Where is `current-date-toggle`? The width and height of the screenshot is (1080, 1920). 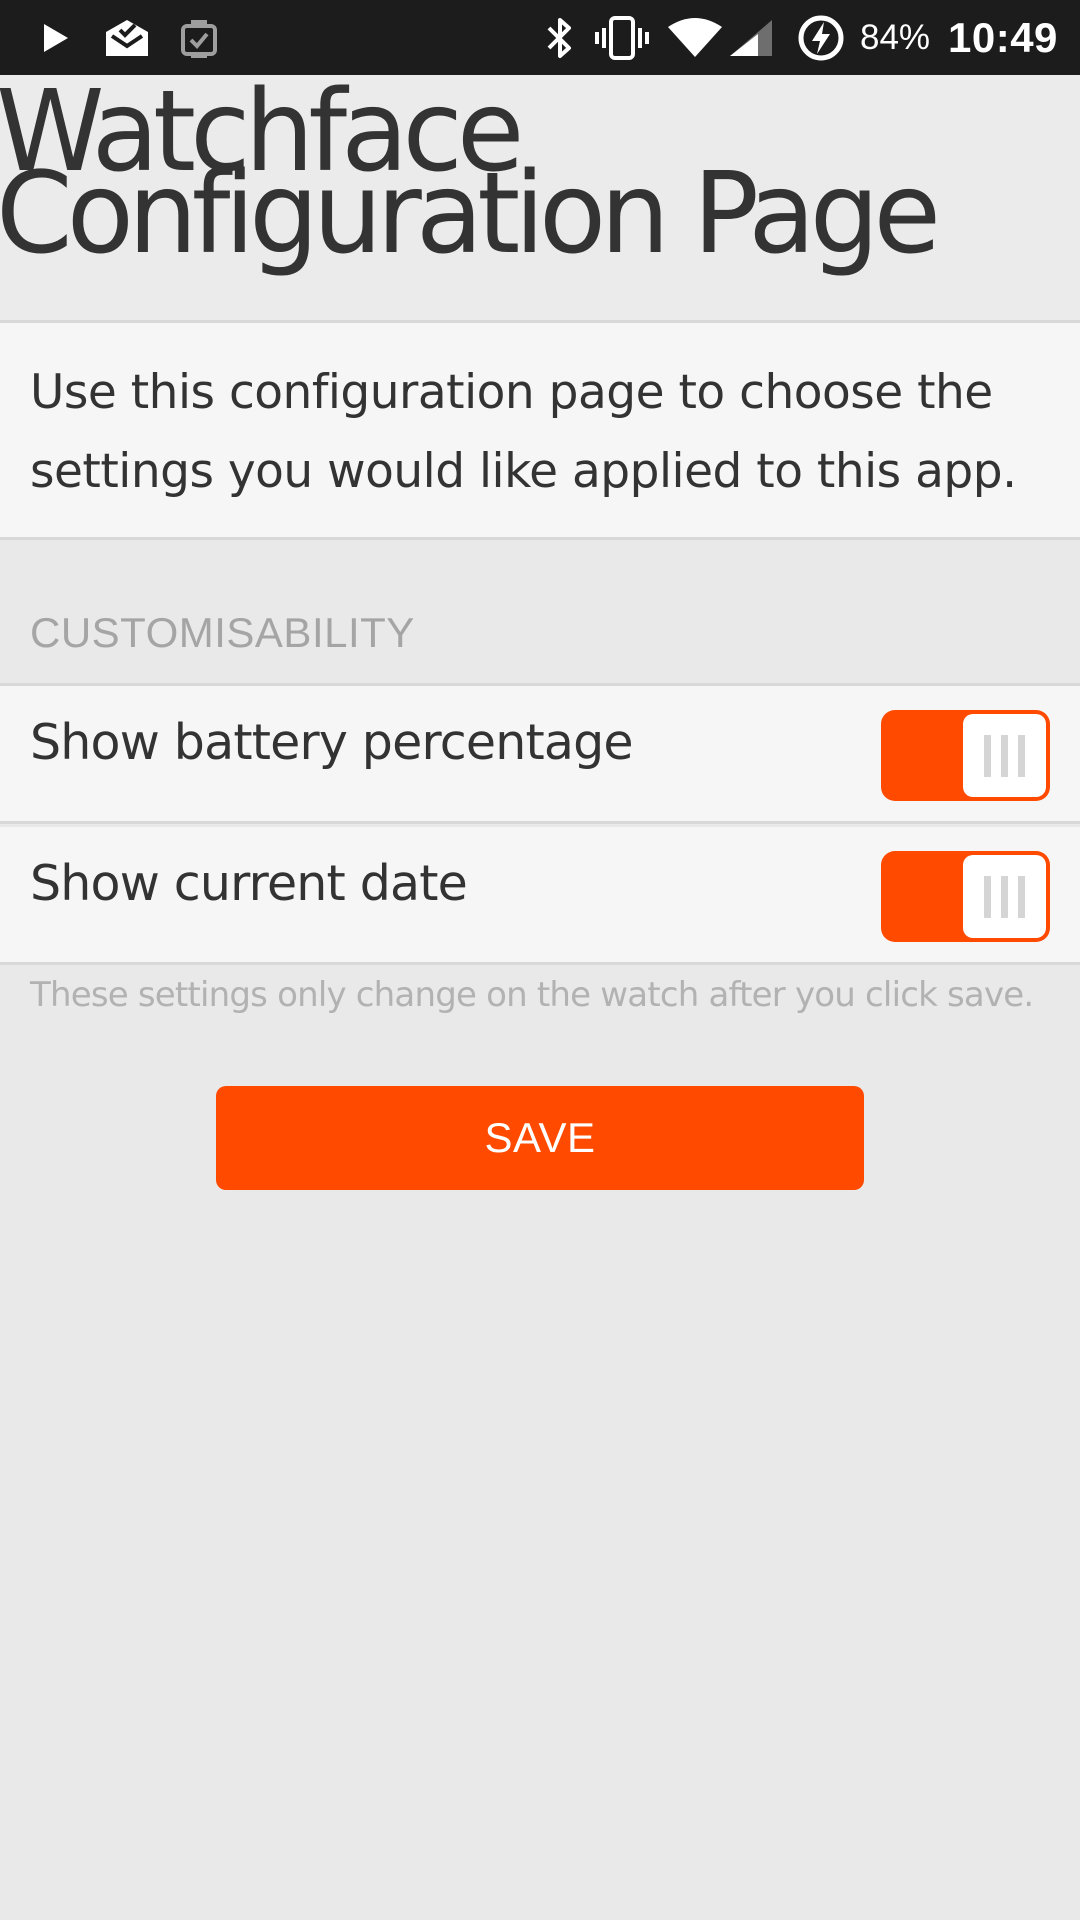
current-date-toggle is located at coordinates (965, 896).